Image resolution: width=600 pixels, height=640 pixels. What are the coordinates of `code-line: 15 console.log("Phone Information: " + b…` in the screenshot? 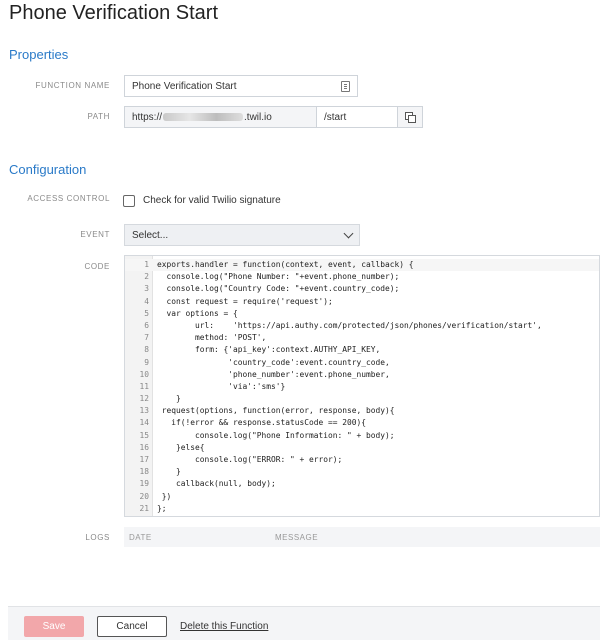 It's located at (362, 436).